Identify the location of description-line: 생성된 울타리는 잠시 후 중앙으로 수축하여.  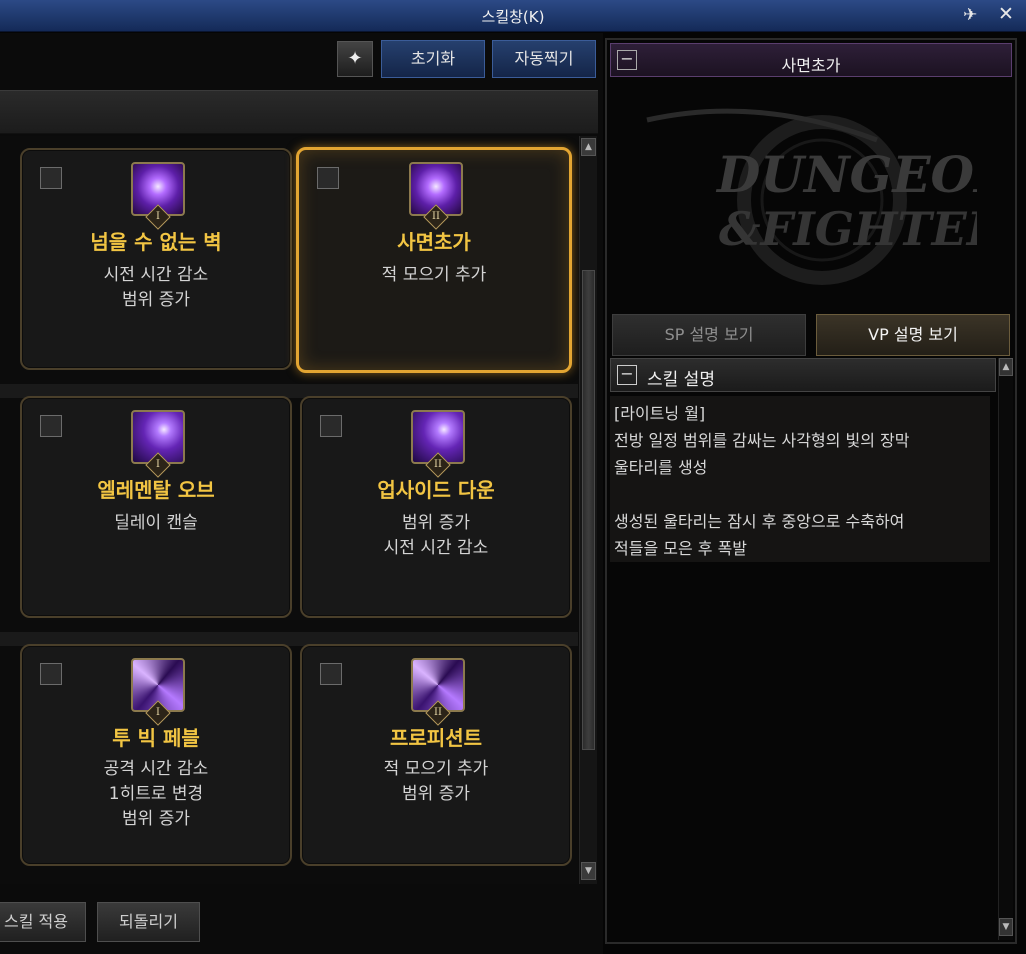
(759, 521).